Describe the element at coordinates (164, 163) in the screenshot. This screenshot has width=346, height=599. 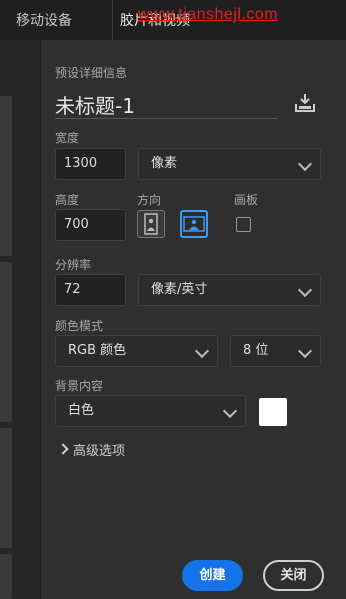
I see `width-unit-value: 像素` at that location.